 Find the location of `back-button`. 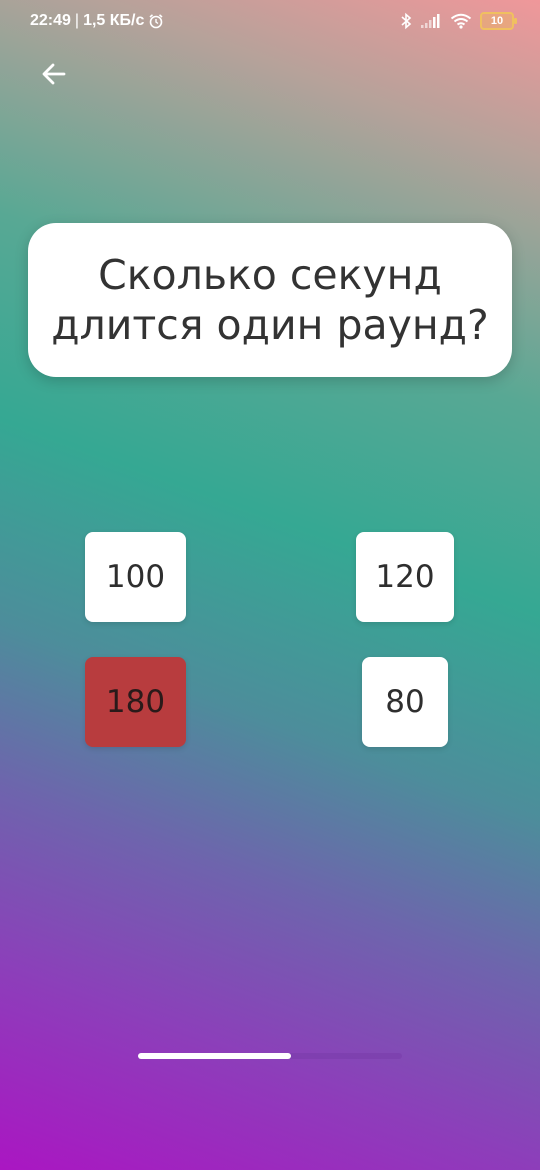

back-button is located at coordinates (54, 74).